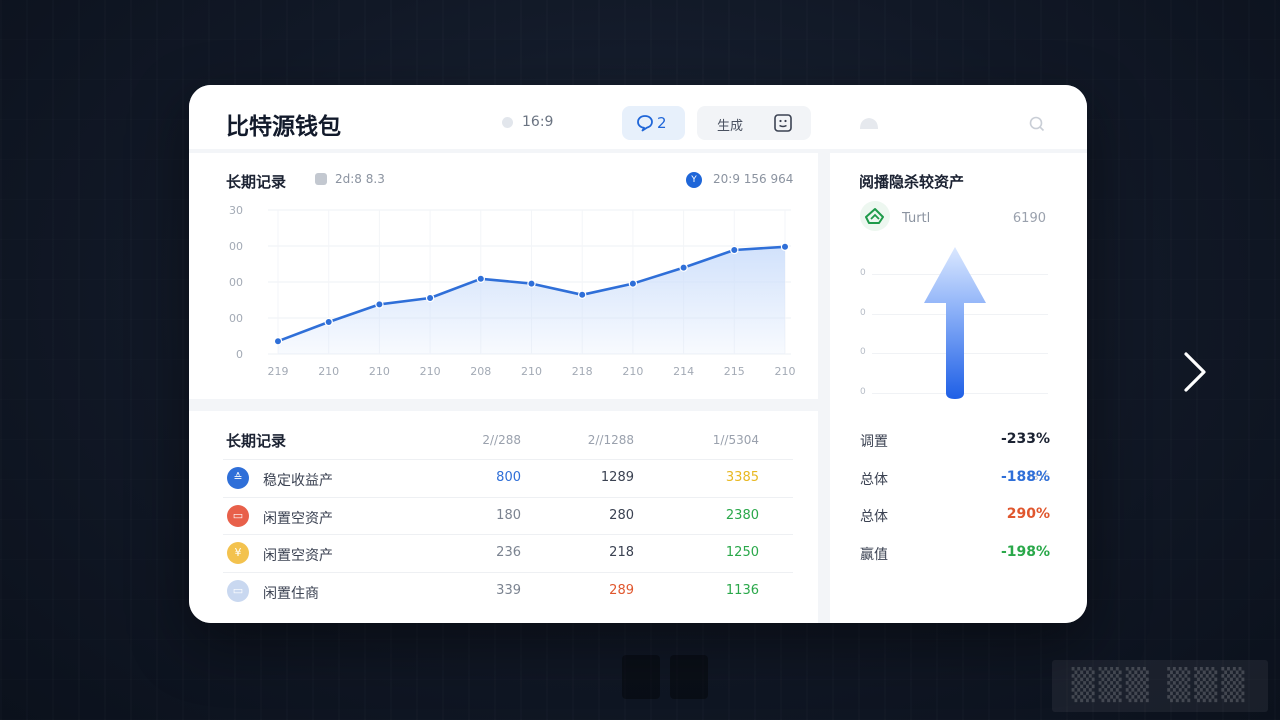  I want to click on table-row: ▭ 闲置空资产 180 280 2380, so click(508, 516).